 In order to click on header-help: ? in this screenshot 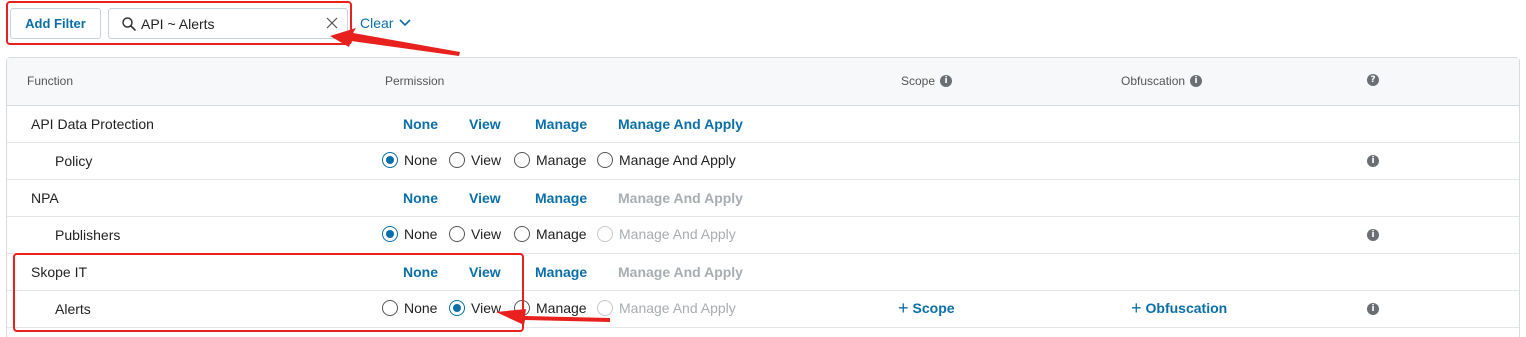, I will do `click(1373, 80)`.